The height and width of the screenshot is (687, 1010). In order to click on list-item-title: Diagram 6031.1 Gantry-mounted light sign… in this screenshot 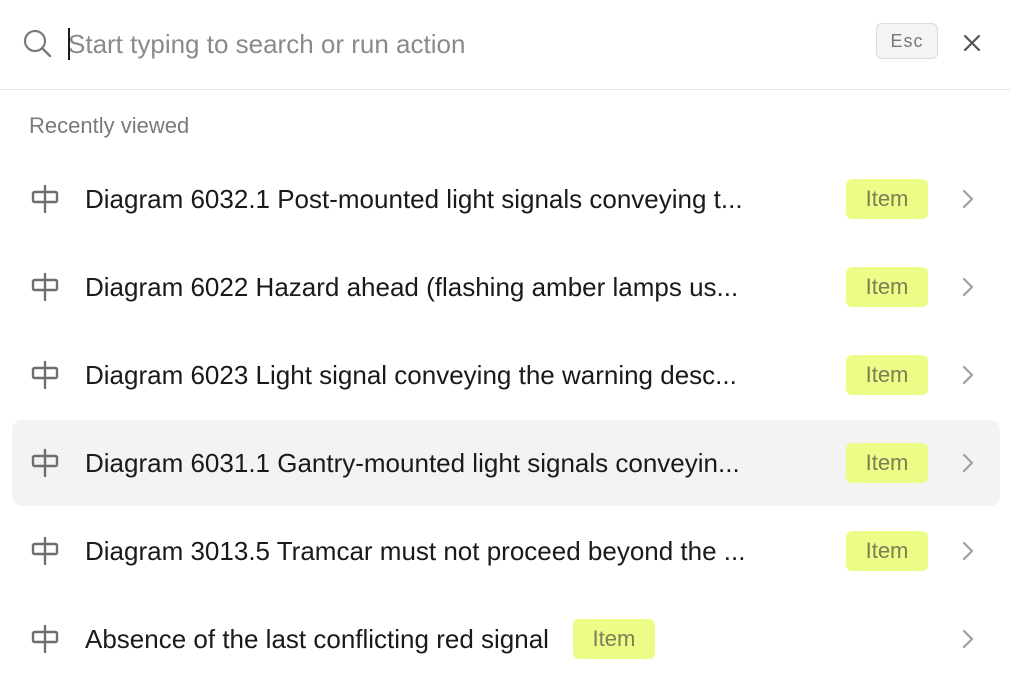, I will do `click(412, 462)`.